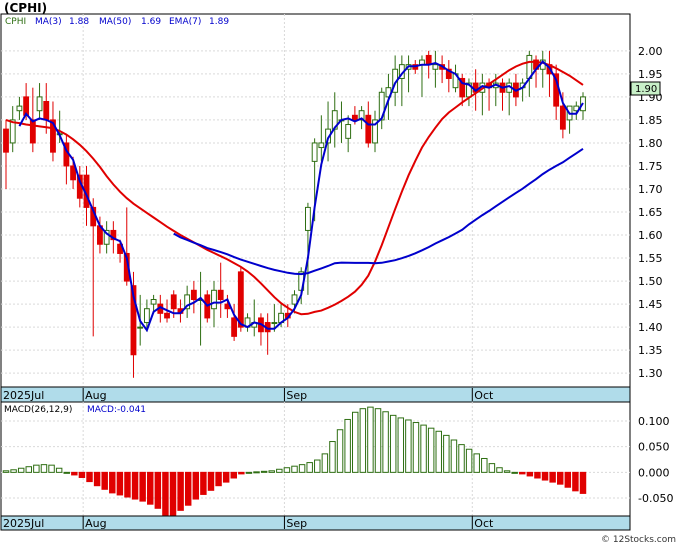  I want to click on price-tick-label: 1.60, so click(650, 235).